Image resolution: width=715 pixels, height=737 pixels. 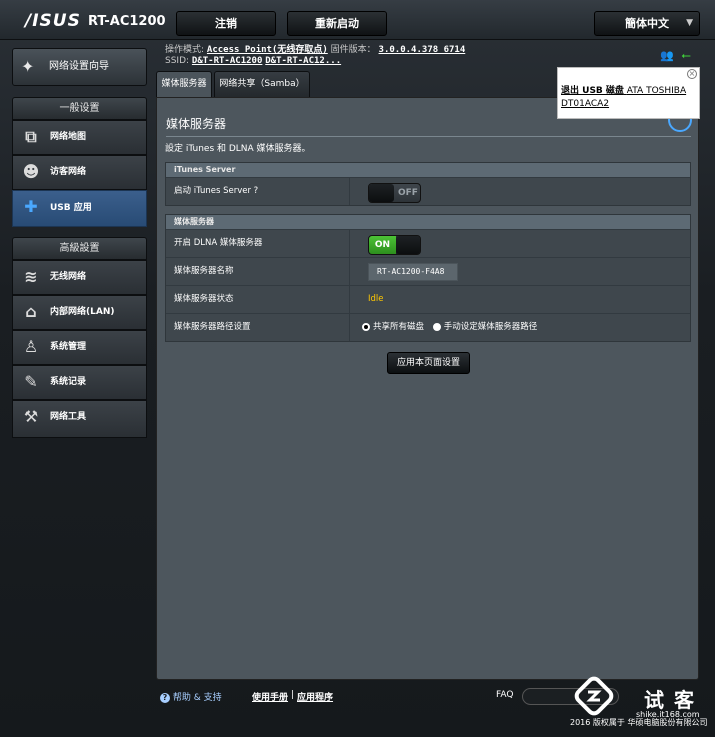 What do you see at coordinates (127, 21) in the screenshot?
I see `model-name: RT-AC1200` at bounding box center [127, 21].